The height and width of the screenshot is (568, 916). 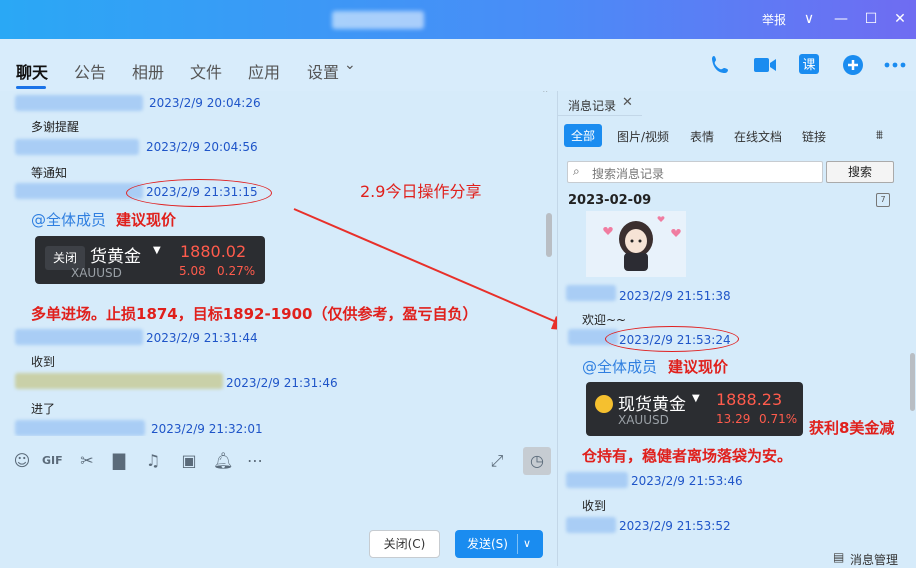 I want to click on bell-icon: 🔔︎, so click(x=223, y=461).